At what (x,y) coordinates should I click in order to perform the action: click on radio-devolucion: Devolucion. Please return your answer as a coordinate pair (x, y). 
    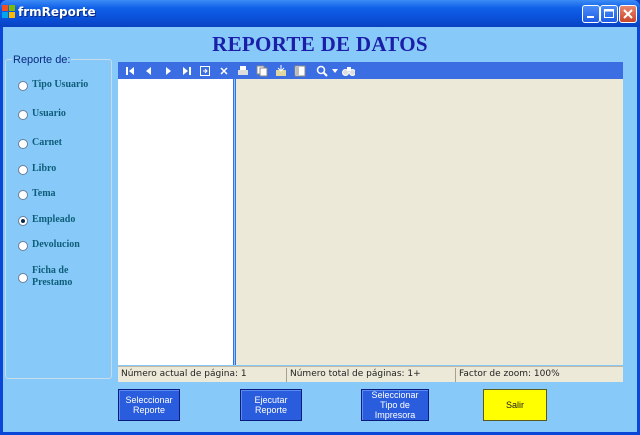
    Looking at the image, I should click on (60, 245).